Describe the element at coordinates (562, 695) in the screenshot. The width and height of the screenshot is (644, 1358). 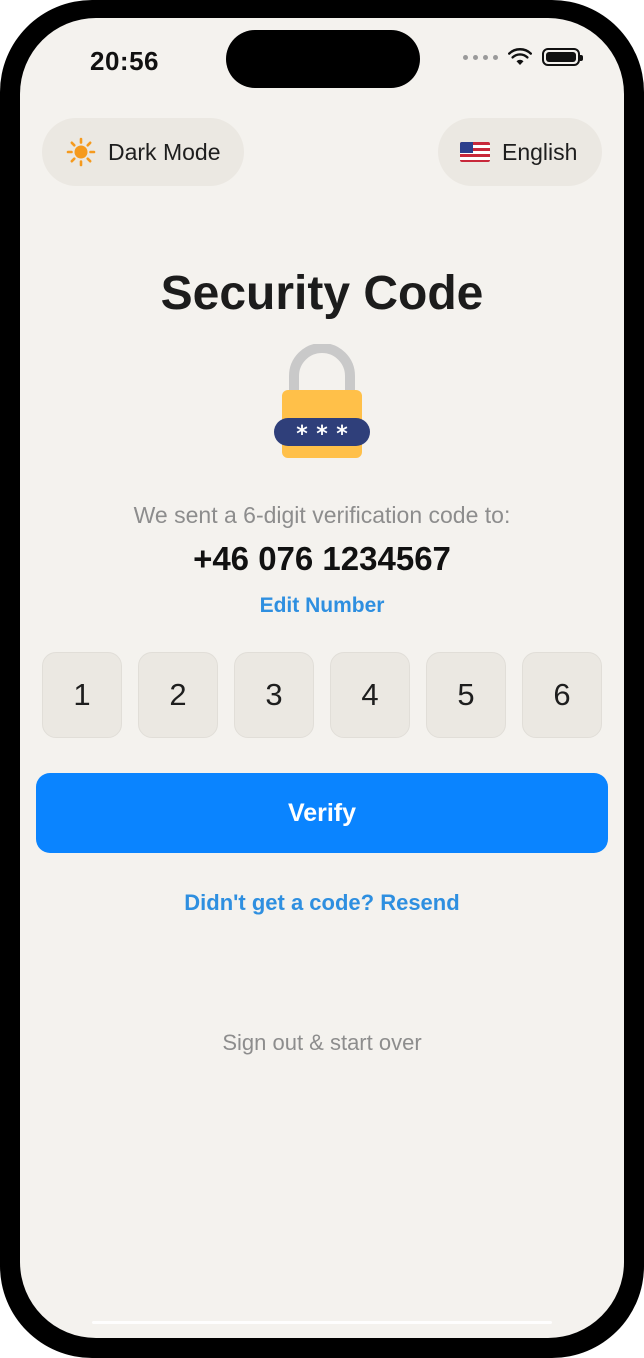
I see `code-digit-6: 6` at that location.